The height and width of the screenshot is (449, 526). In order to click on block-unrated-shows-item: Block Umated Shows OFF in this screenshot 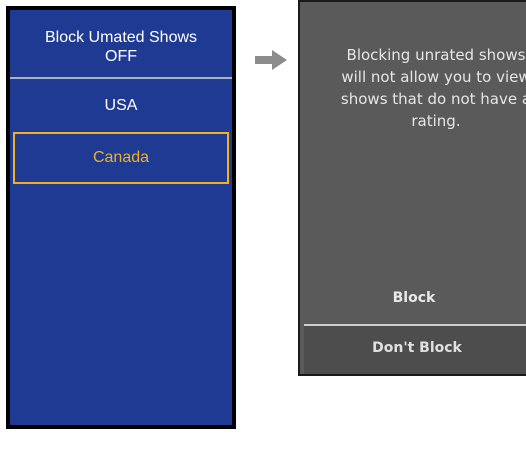, I will do `click(121, 47)`.